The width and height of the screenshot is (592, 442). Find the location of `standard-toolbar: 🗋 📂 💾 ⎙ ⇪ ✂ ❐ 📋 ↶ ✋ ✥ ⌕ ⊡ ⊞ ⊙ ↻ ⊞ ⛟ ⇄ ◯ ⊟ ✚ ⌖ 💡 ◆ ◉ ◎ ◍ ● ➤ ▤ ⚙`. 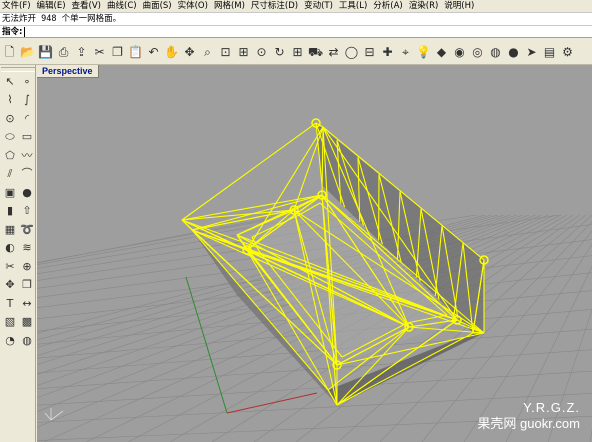

standard-toolbar: 🗋 📂 💾 ⎙ ⇪ ✂ ❐ 📋 ↶ ✋ ✥ ⌕ ⊡ ⊞ ⊙ ↻ ⊞ ⛟ ⇄ ◯ ⊟ ✚ ⌖ 💡 ◆ ◉ ◎ ◍ ● ➤ ▤ ⚙ is located at coordinates (296, 52).